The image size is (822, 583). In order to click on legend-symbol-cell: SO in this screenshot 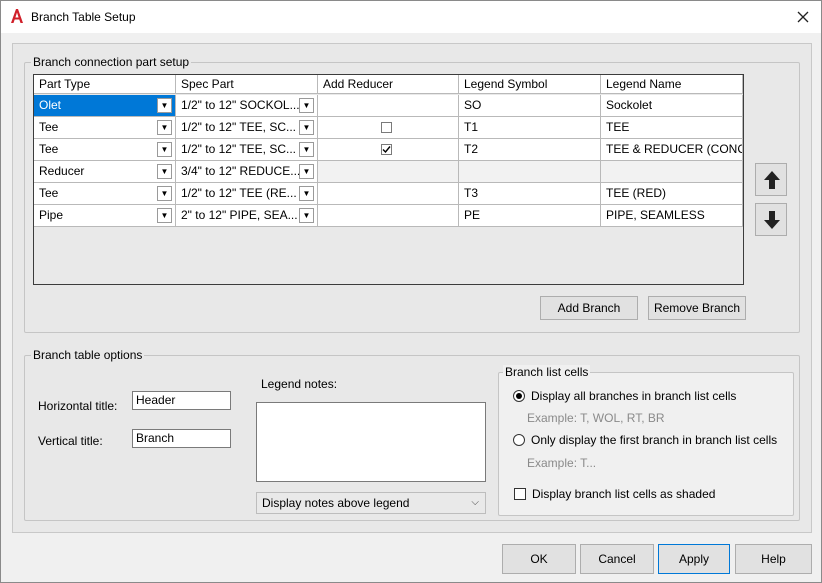, I will do `click(530, 106)`.